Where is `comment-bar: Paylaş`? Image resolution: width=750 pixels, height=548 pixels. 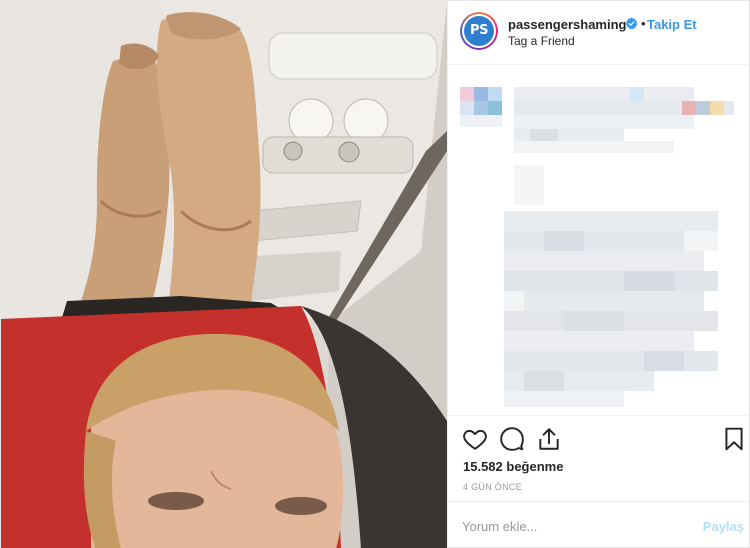 comment-bar: Paylaş is located at coordinates (599, 524).